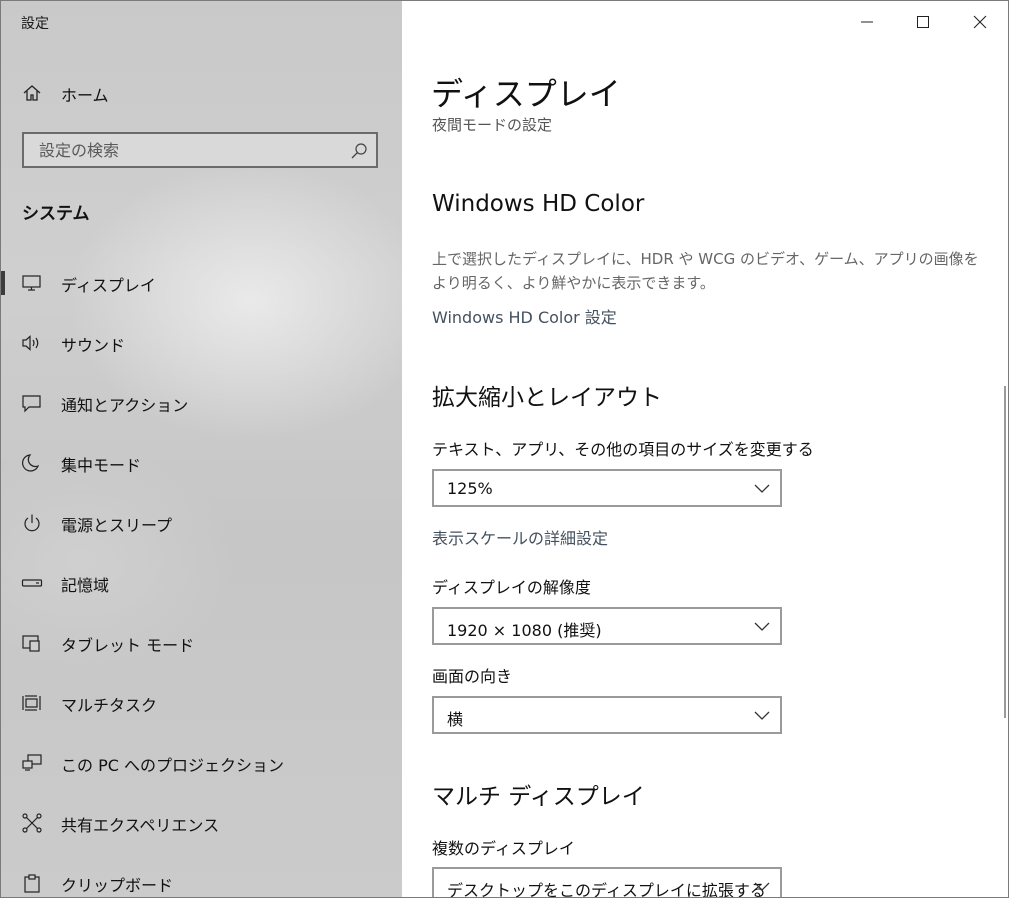 The height and width of the screenshot is (898, 1009). Describe the element at coordinates (623, 449) in the screenshot. I see `size-label: テキスト、アプリ、その他の項目のサイズを変更する` at that location.